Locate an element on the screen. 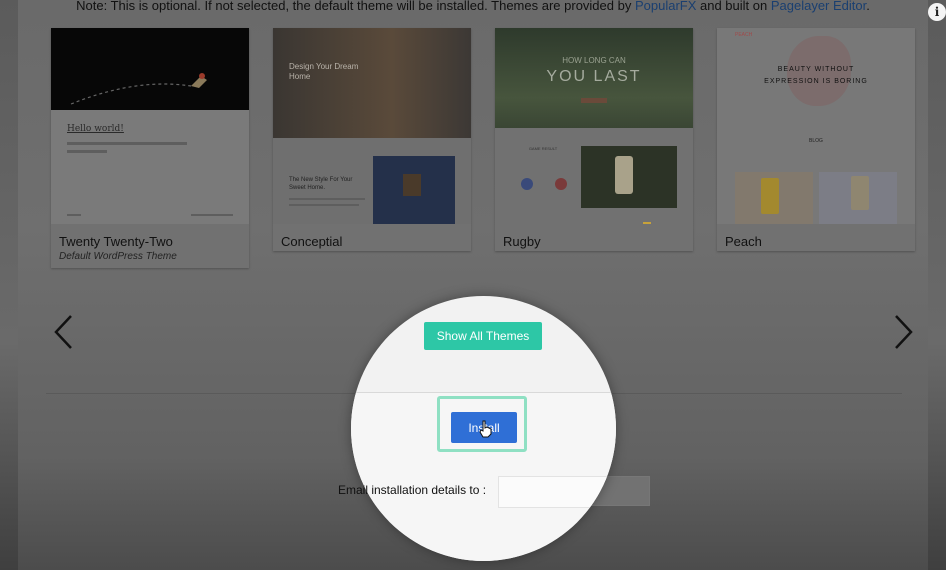 This screenshot has width=946, height=570. theme-name: Twenty Twenty-Two is located at coordinates (116, 241).